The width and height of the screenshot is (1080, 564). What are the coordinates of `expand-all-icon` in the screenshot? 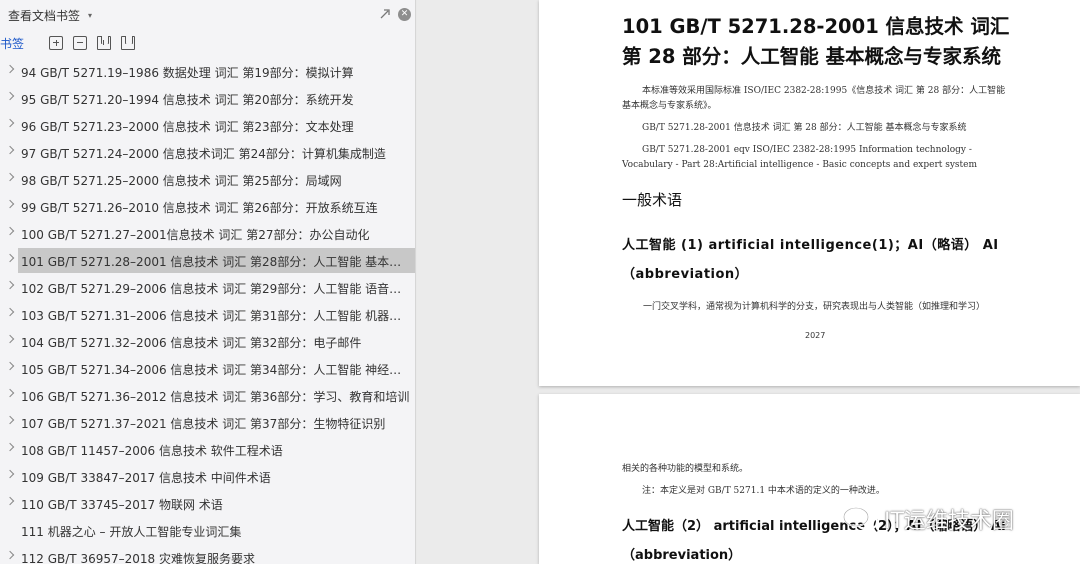 It's located at (56, 43).